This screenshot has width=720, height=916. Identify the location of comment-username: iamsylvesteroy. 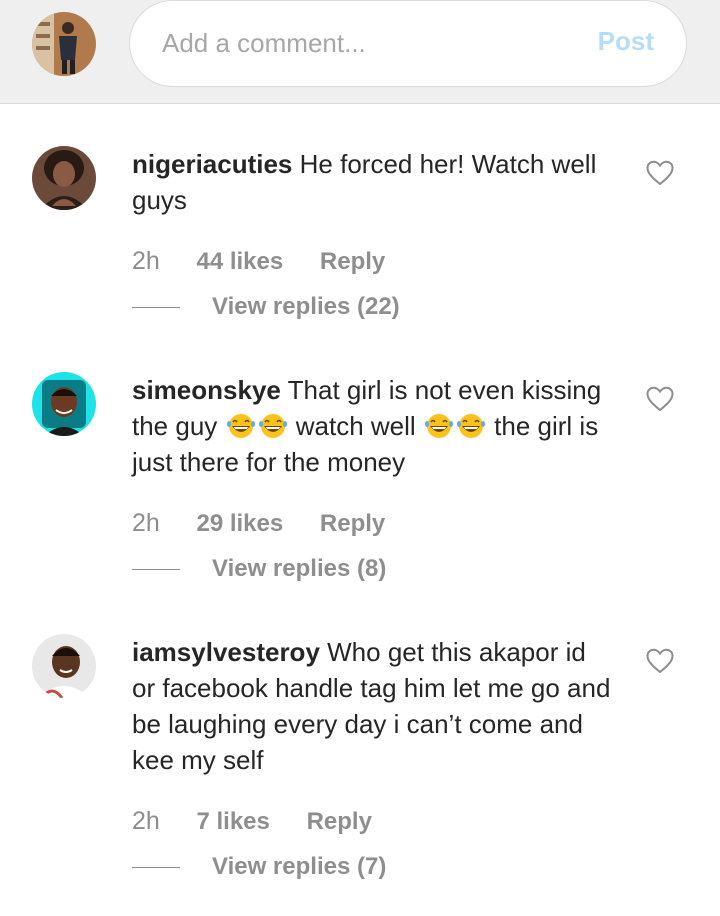
(226, 652).